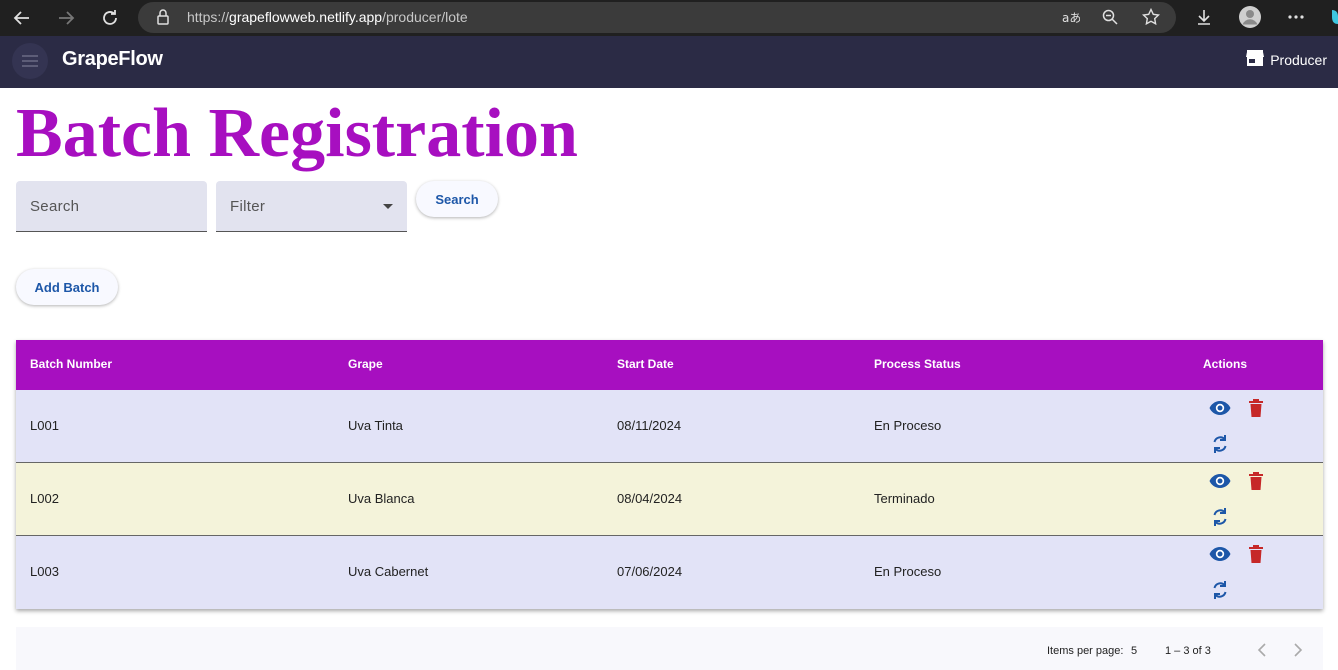  Describe the element at coordinates (297, 133) in the screenshot. I see `page-title: Batch Registration` at that location.